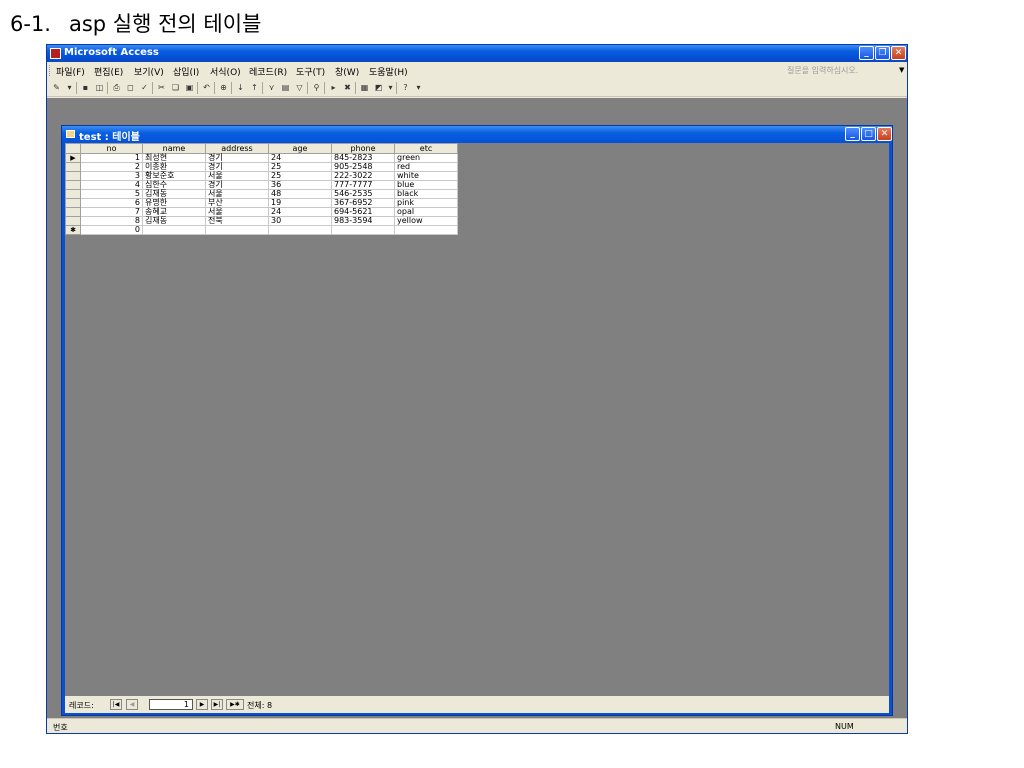 This screenshot has height=768, width=1024. Describe the element at coordinates (235, 704) in the screenshot. I see `new-record-nav-icon: ▶✱` at that location.